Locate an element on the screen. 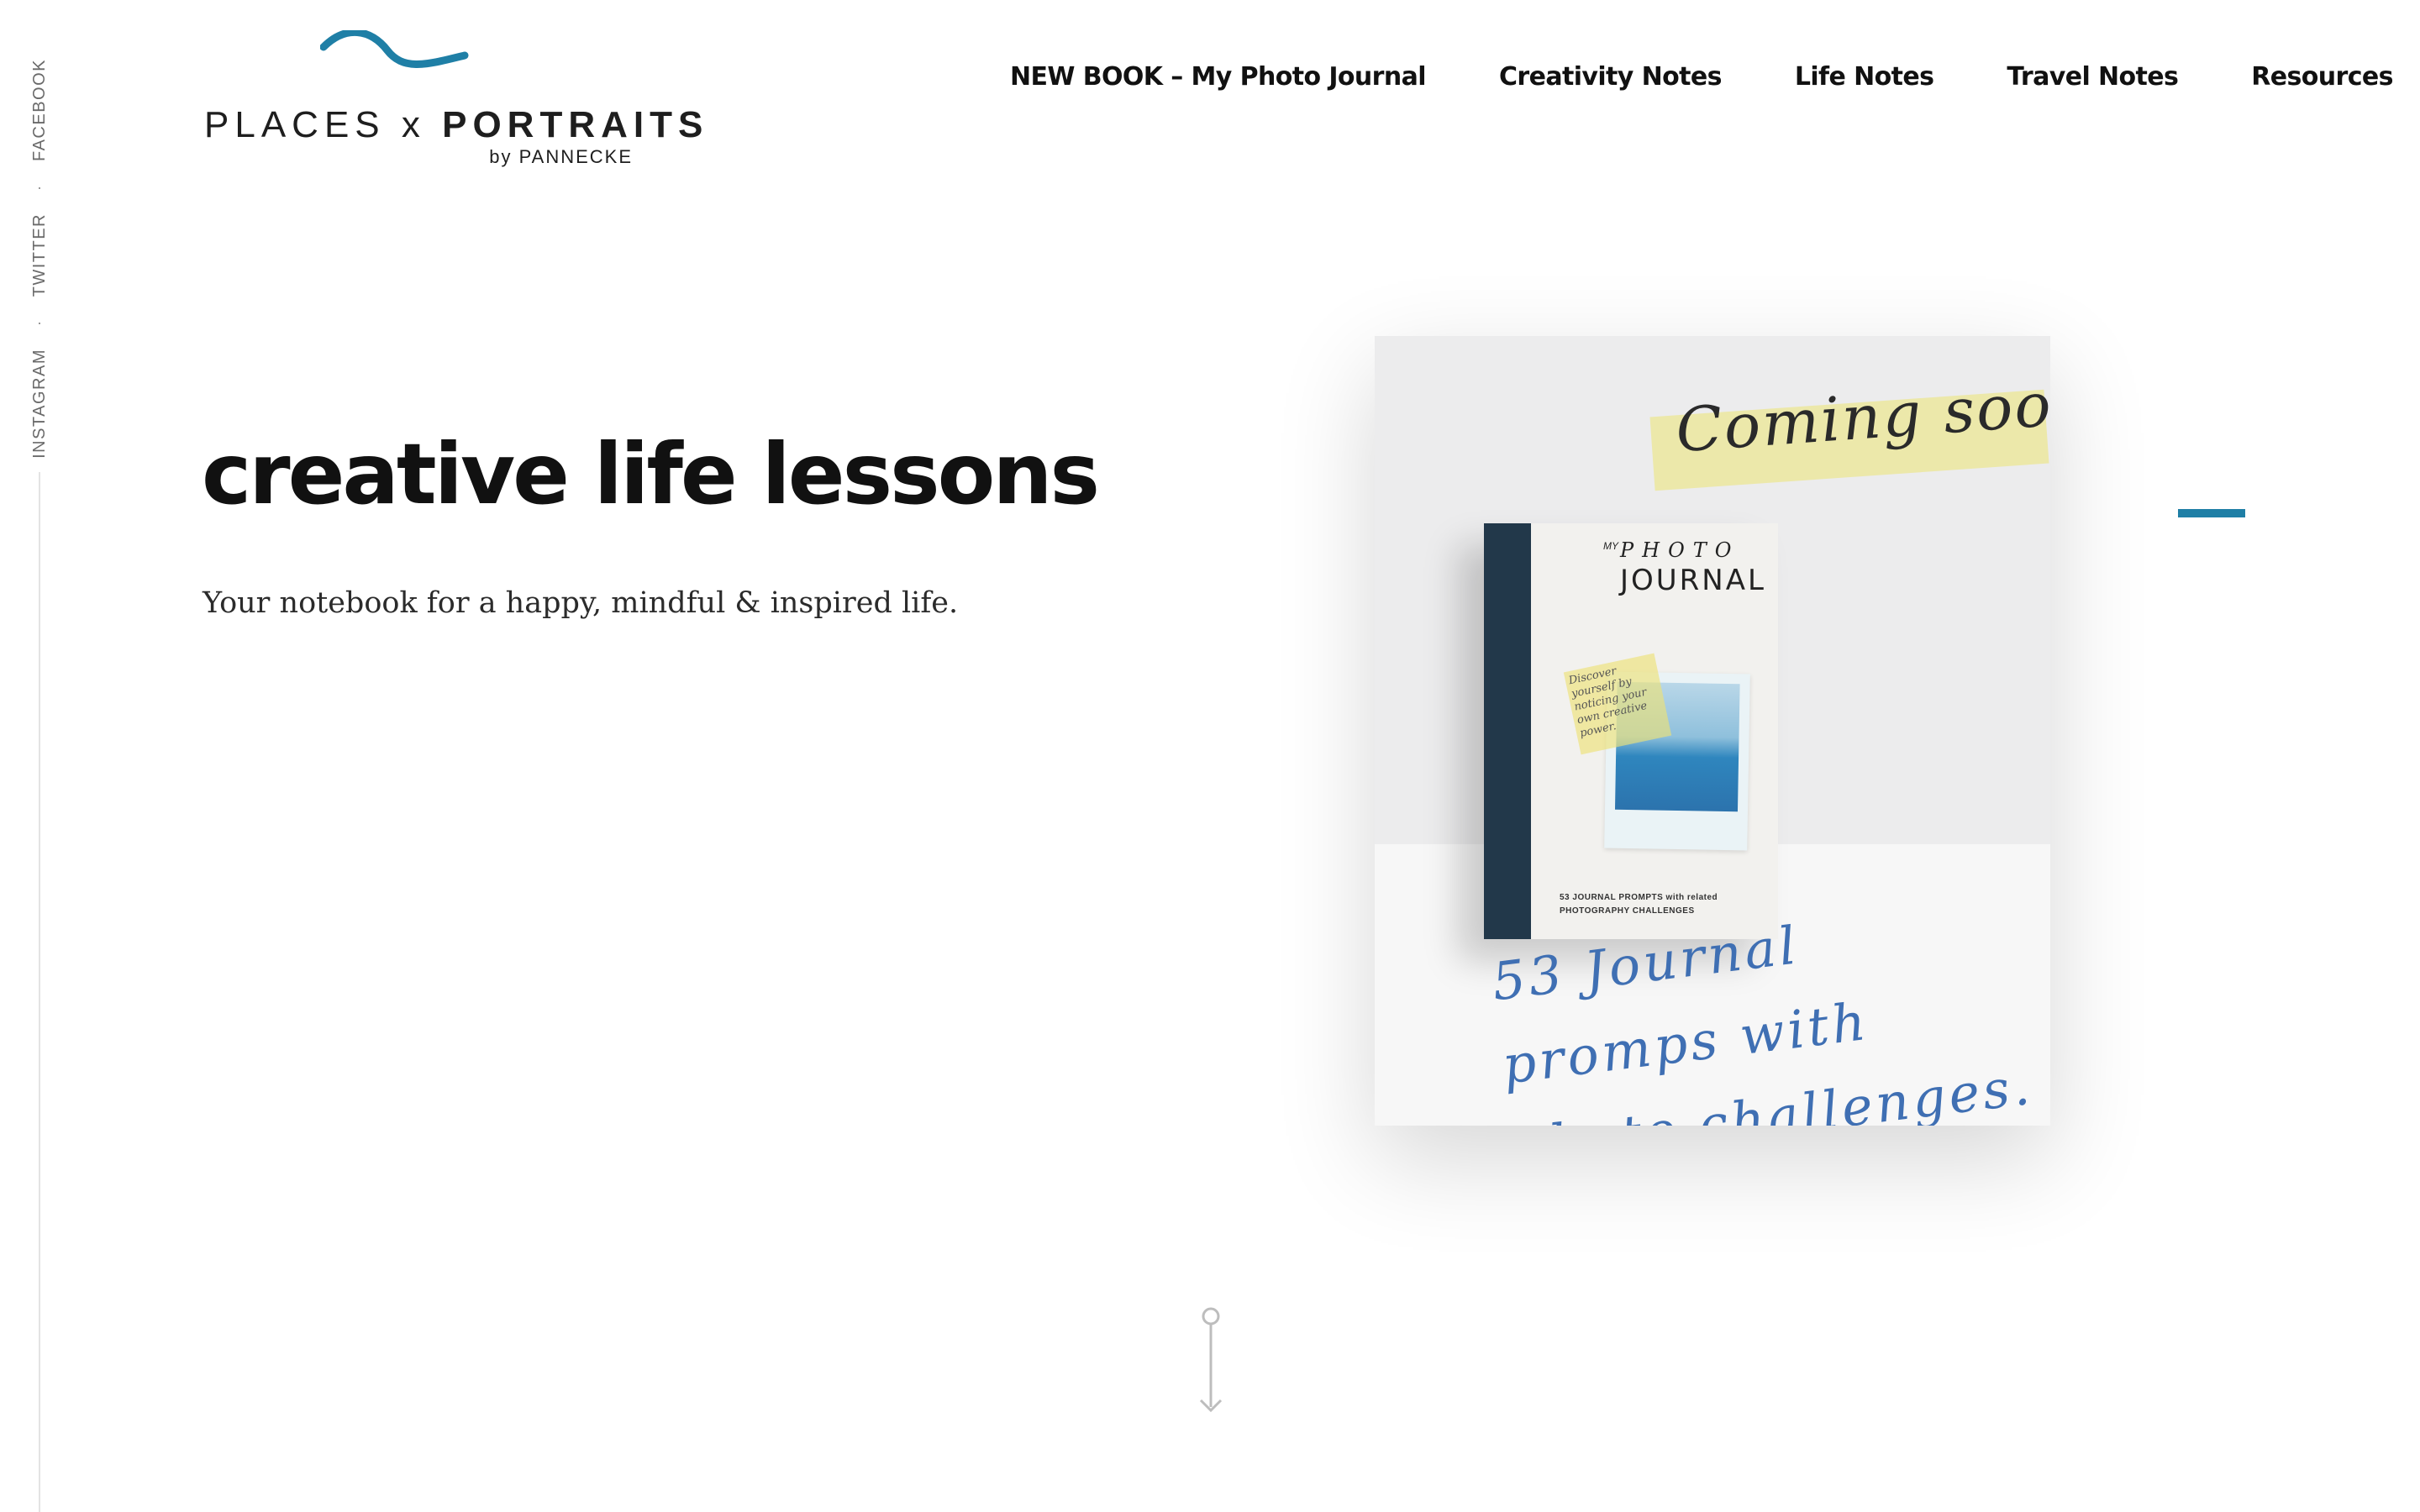 This screenshot has width=2420, height=1512. social-sidebar: Facebook · Twitter · Instagram is located at coordinates (39, 259).